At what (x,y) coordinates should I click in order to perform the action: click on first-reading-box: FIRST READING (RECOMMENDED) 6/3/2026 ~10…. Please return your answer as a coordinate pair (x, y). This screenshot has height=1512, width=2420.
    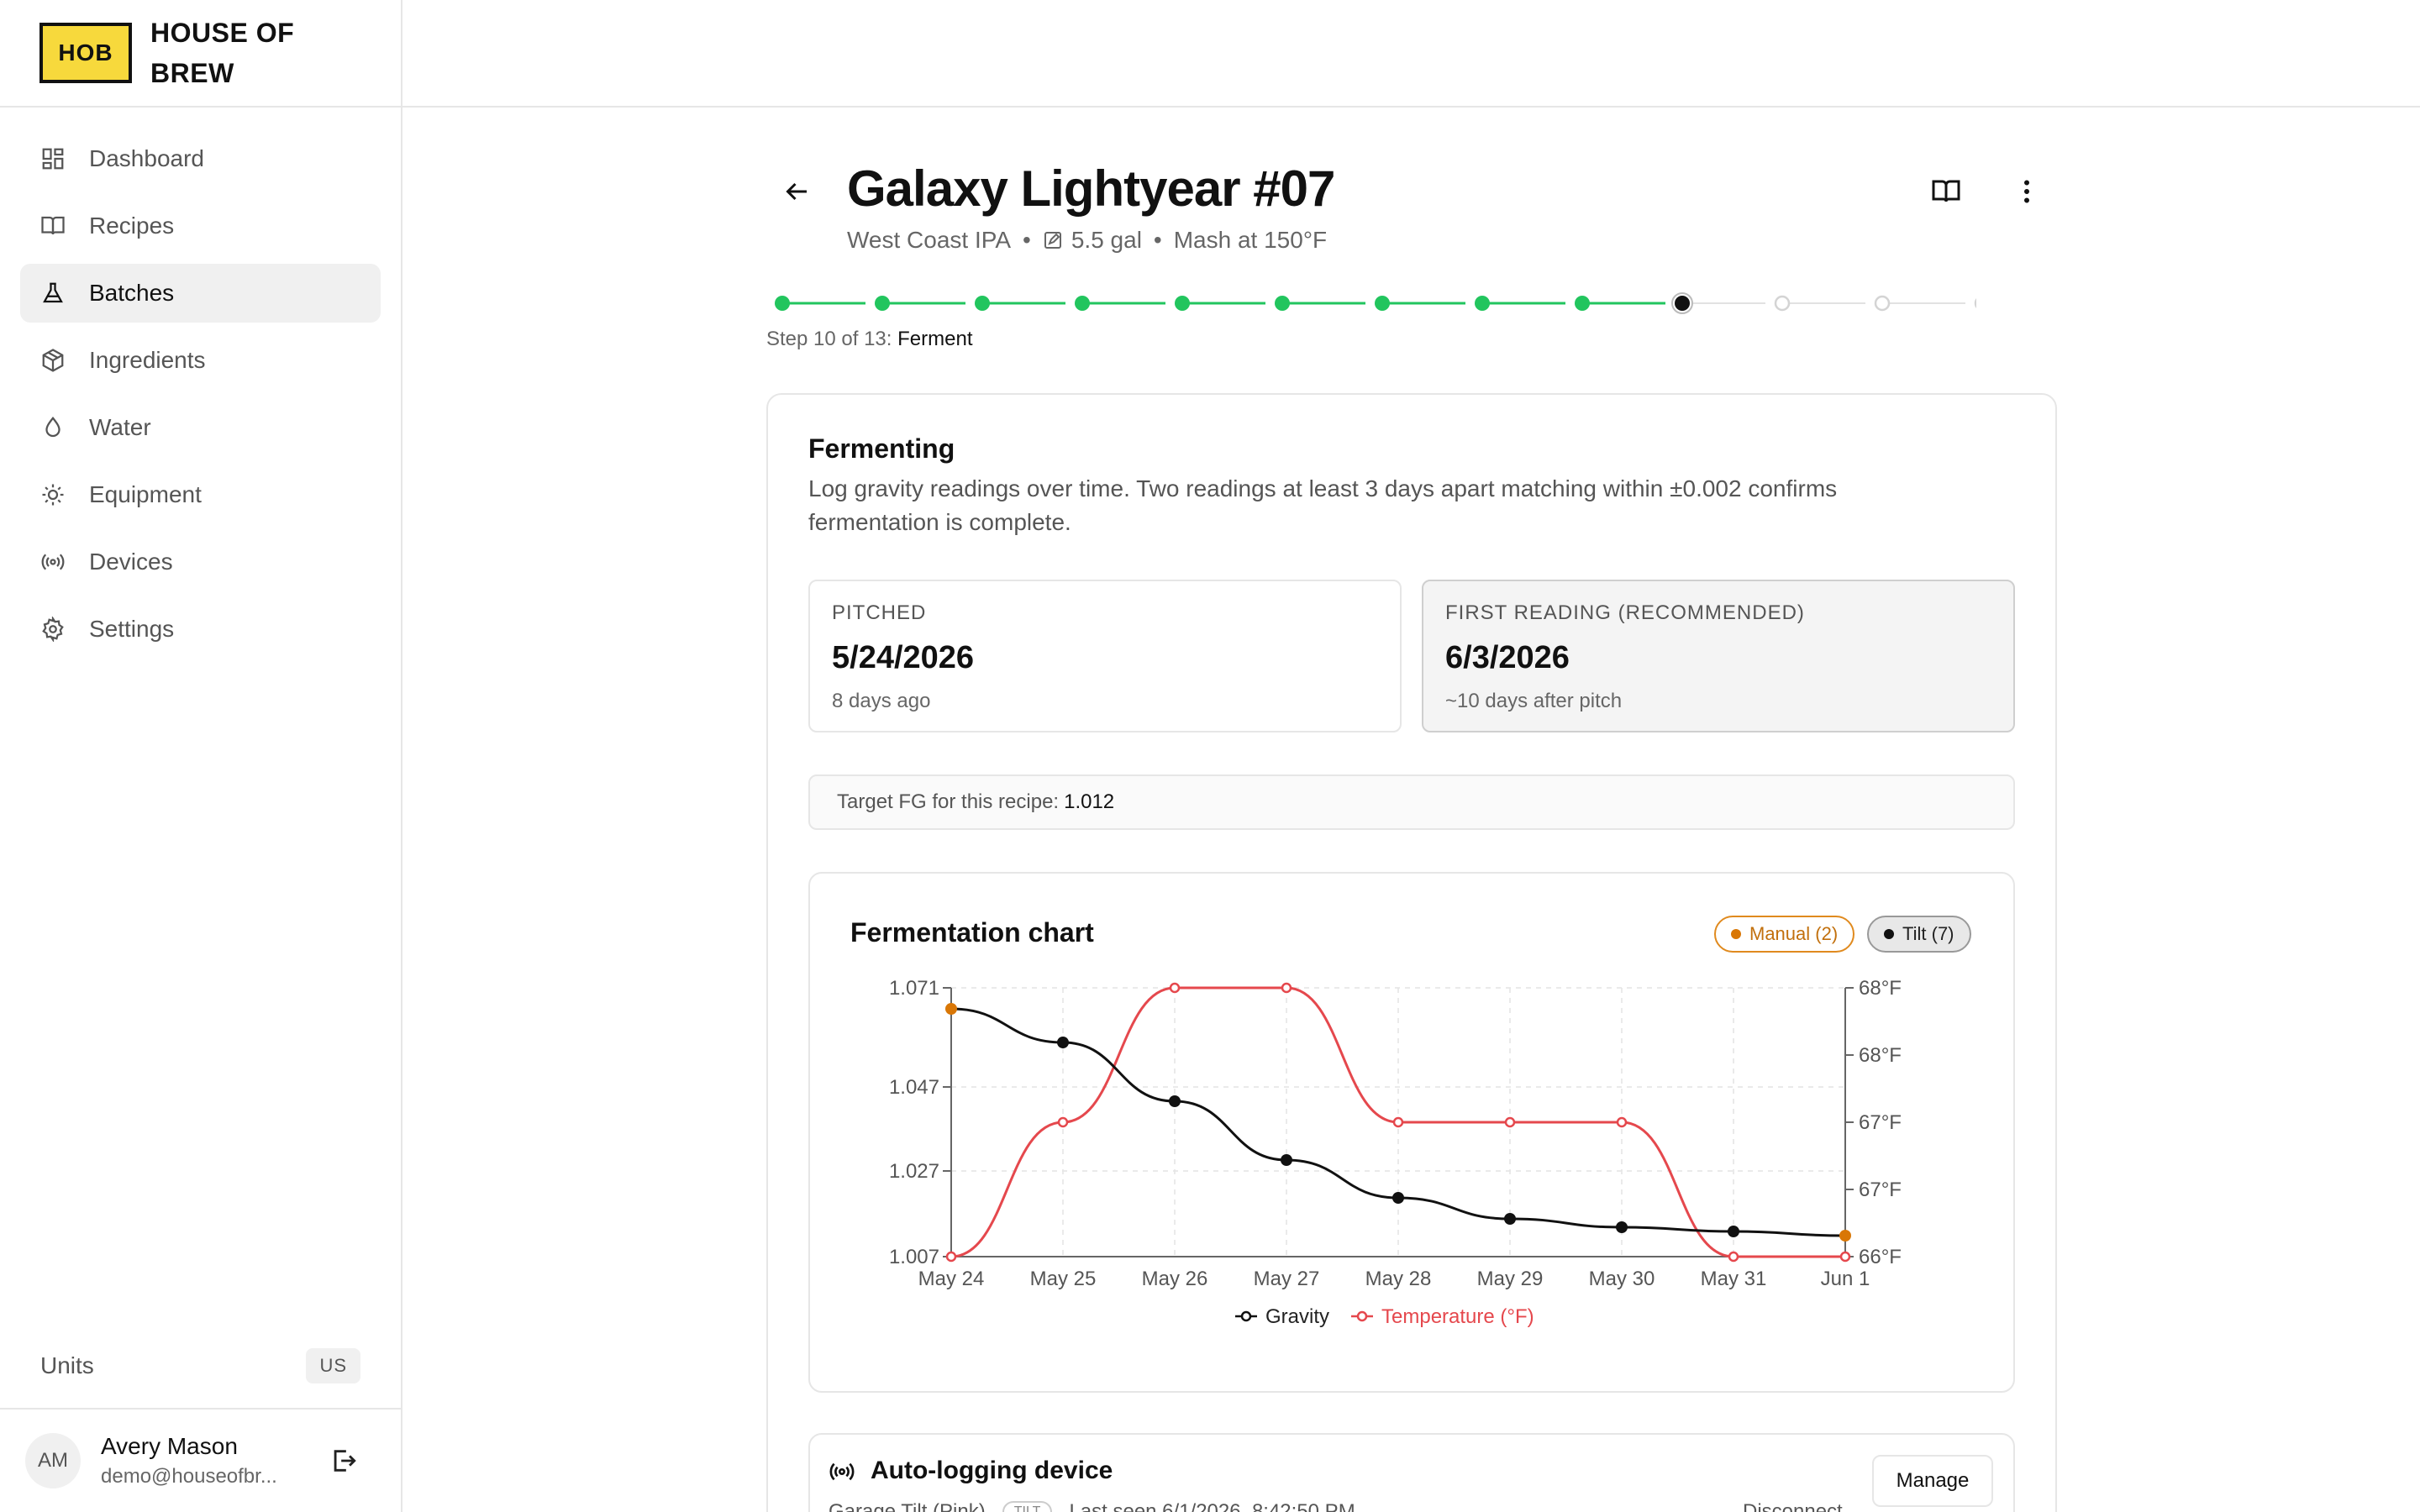
    Looking at the image, I should click on (1718, 656).